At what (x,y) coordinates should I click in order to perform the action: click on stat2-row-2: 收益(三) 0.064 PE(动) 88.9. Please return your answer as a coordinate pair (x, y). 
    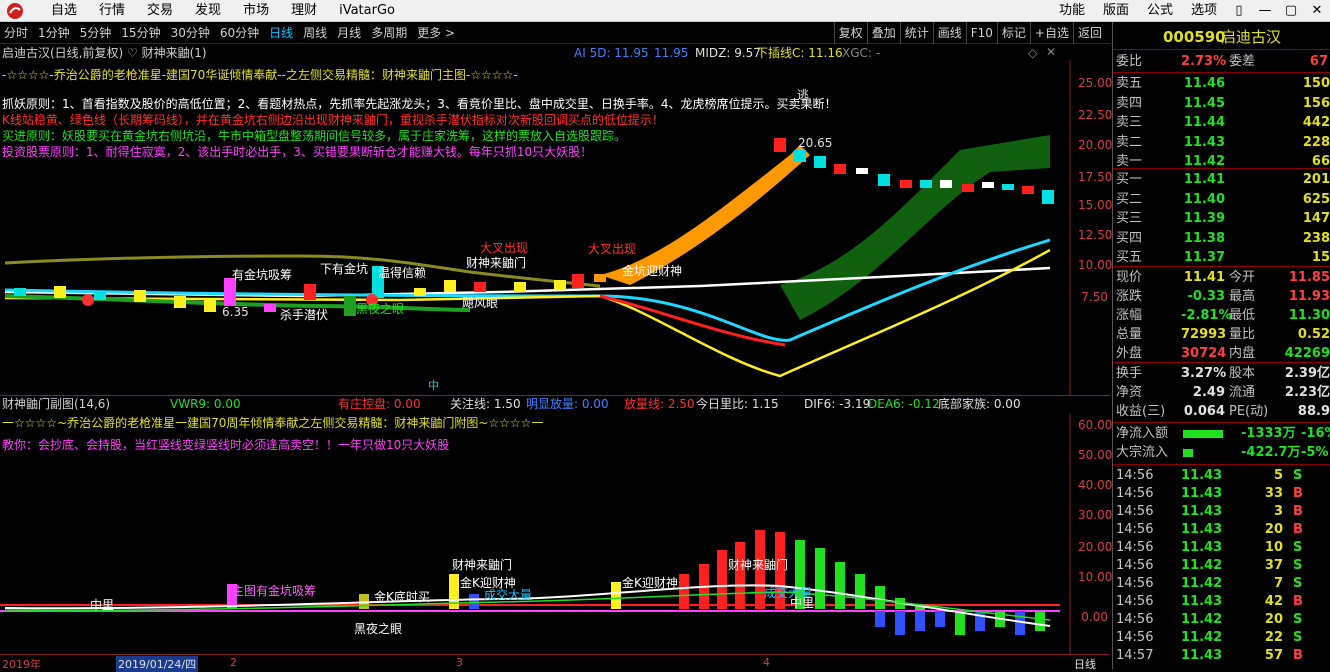
    Looking at the image, I should click on (1221, 411).